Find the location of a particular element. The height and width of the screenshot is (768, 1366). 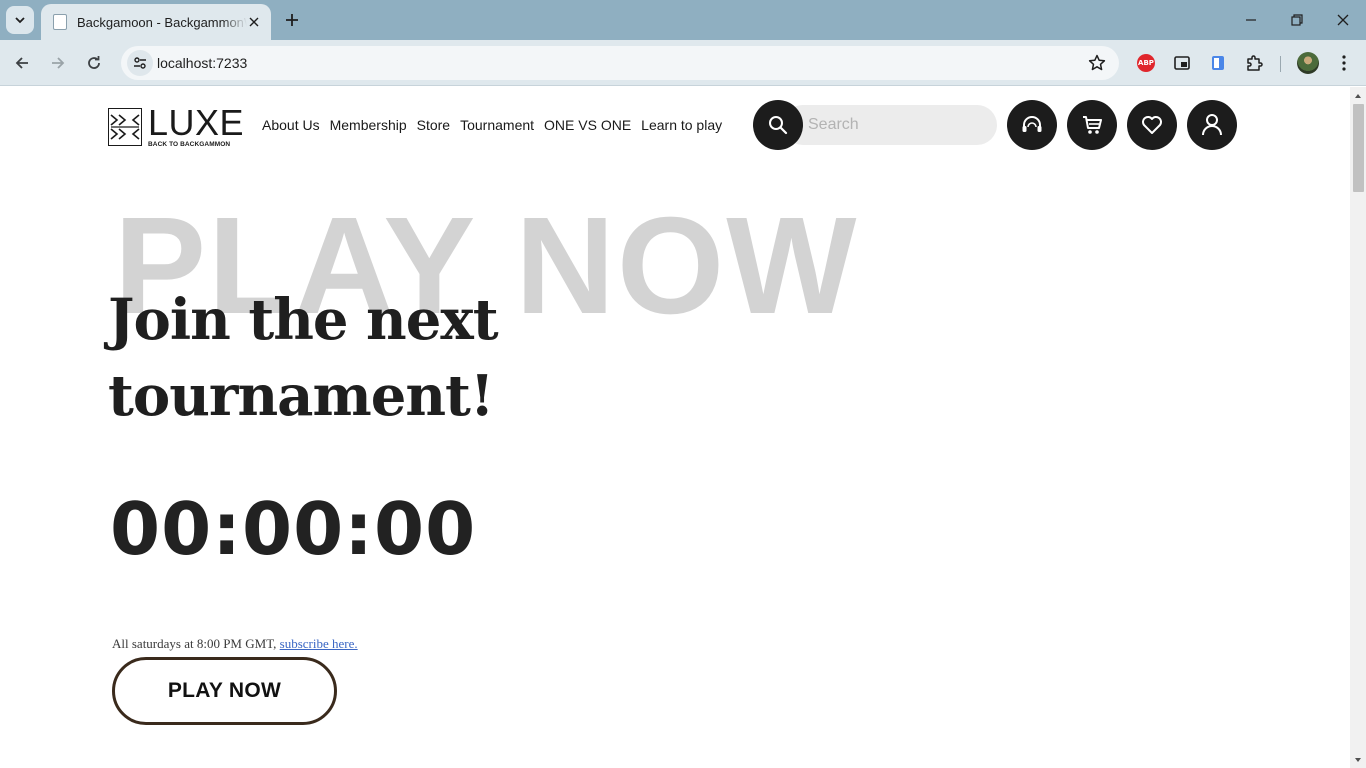

scroll-up-icon is located at coordinates (1358, 96).